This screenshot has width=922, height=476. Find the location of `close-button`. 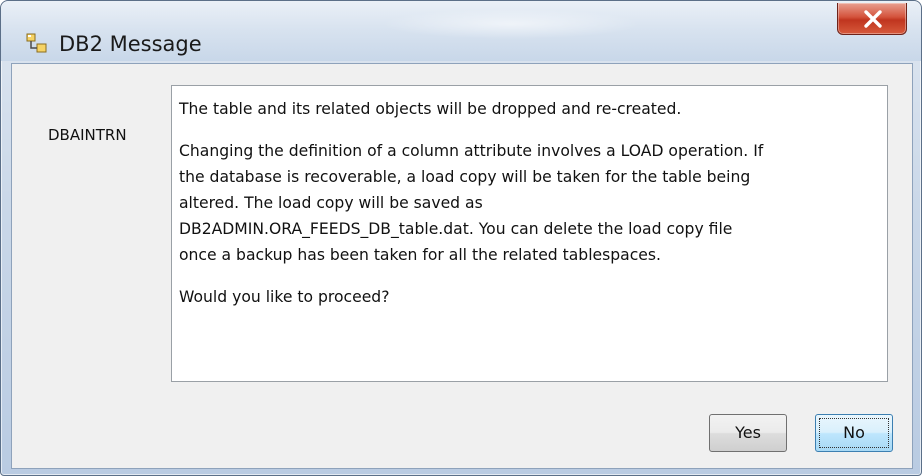

close-button is located at coordinates (872, 19).